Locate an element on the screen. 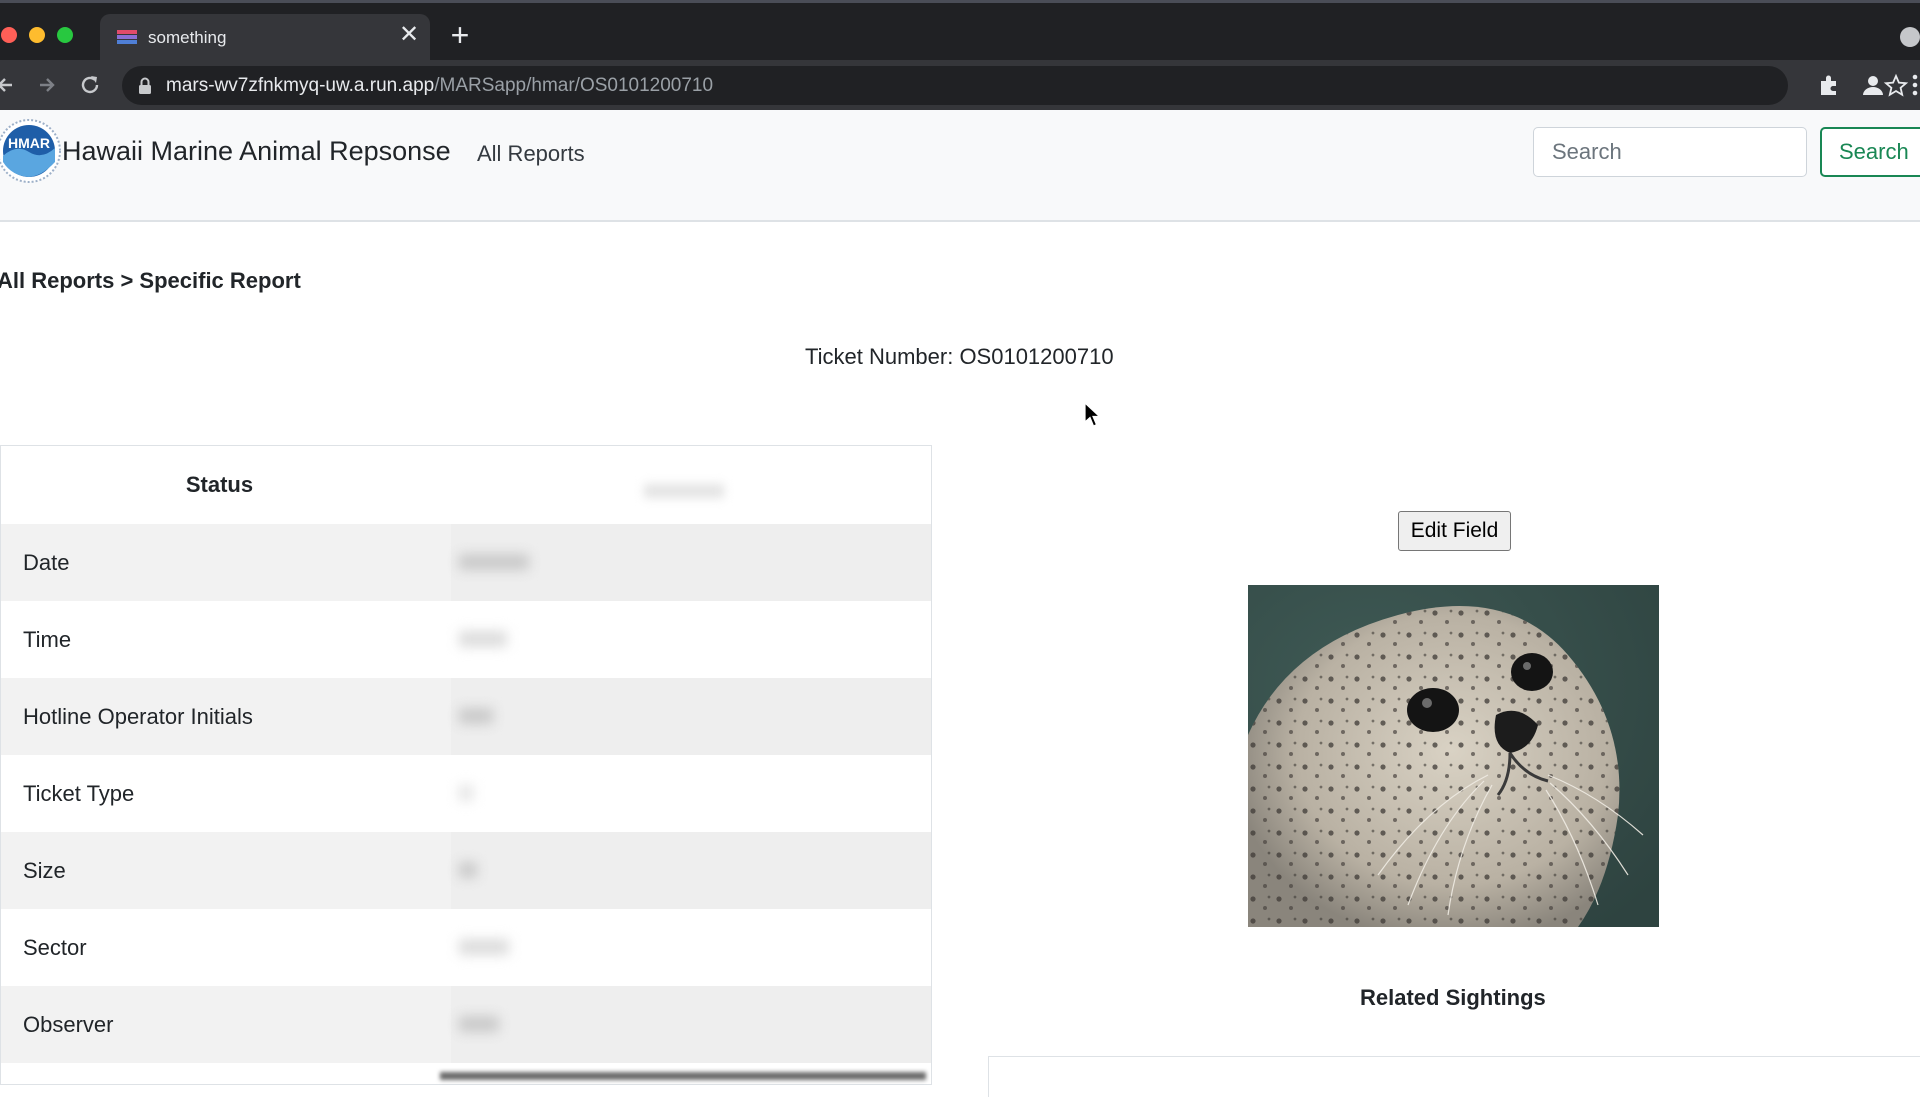 This screenshot has height=1097, width=1920. table-row: Size is located at coordinates (466, 870).